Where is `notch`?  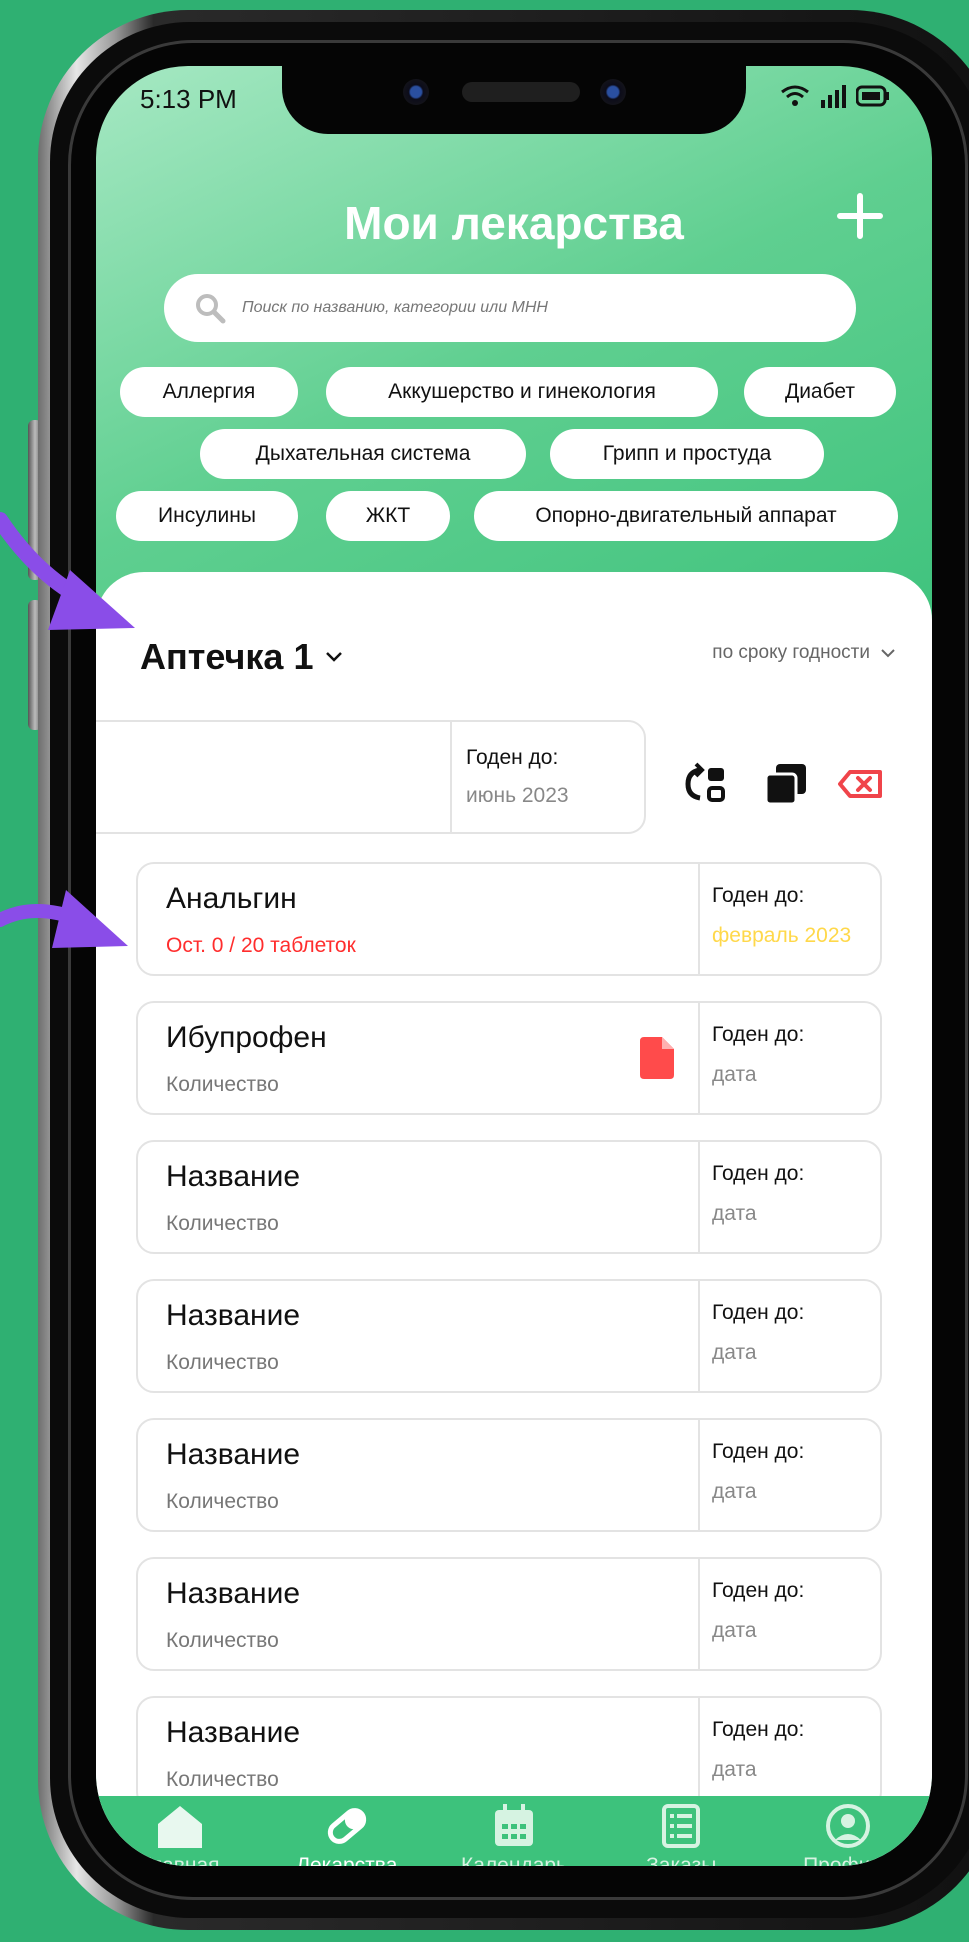 notch is located at coordinates (514, 100).